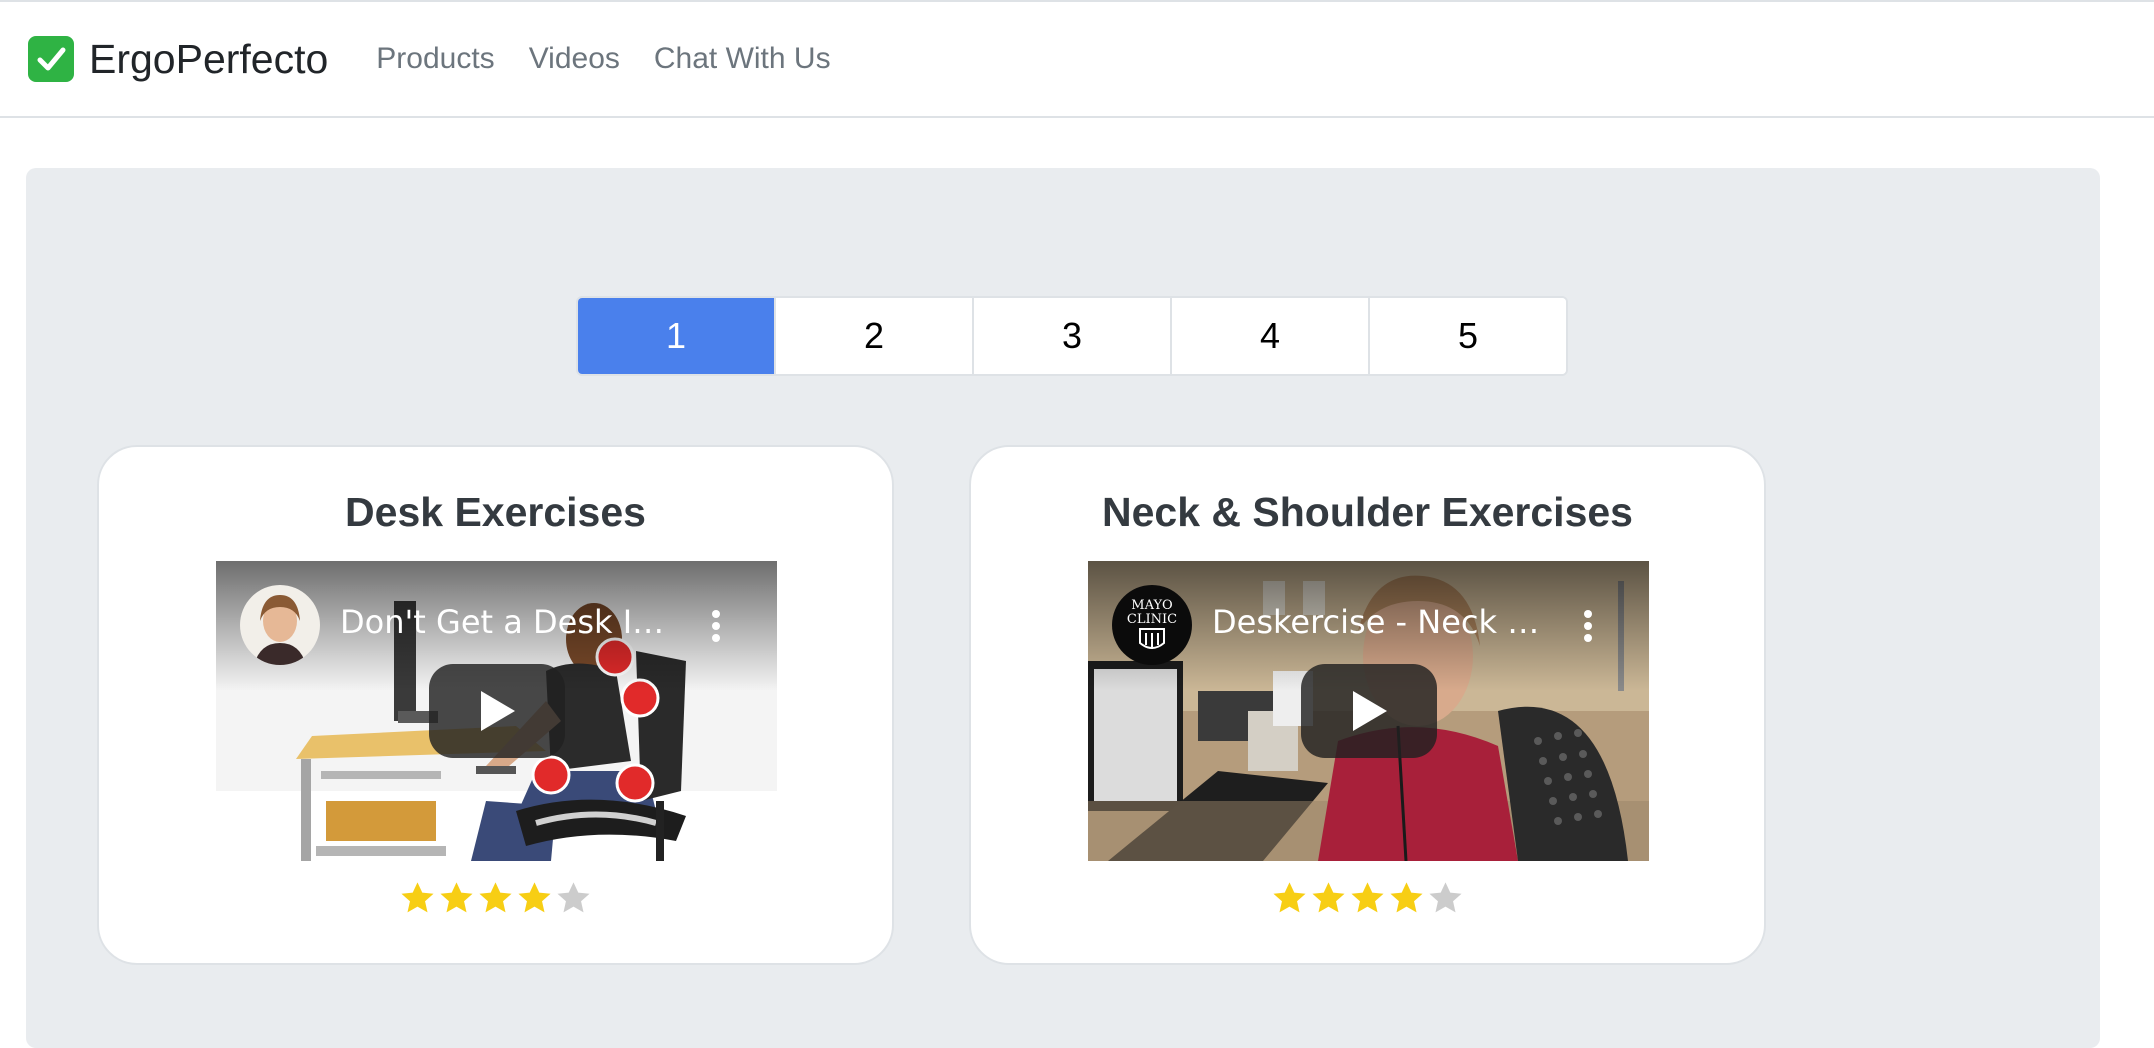 The height and width of the screenshot is (1048, 2154). What do you see at coordinates (1151, 605) in the screenshot?
I see `channel-logo-text-line-1: MAYO` at bounding box center [1151, 605].